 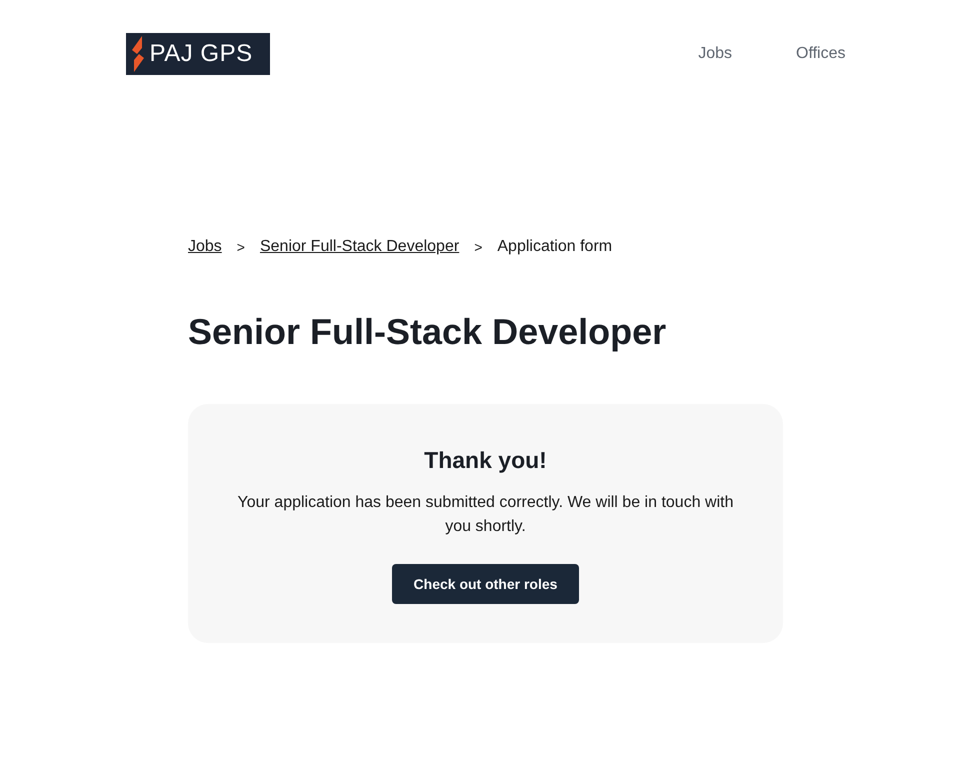 What do you see at coordinates (360, 247) in the screenshot?
I see `breadcrumb-link: Senior Full-Stack Developer` at bounding box center [360, 247].